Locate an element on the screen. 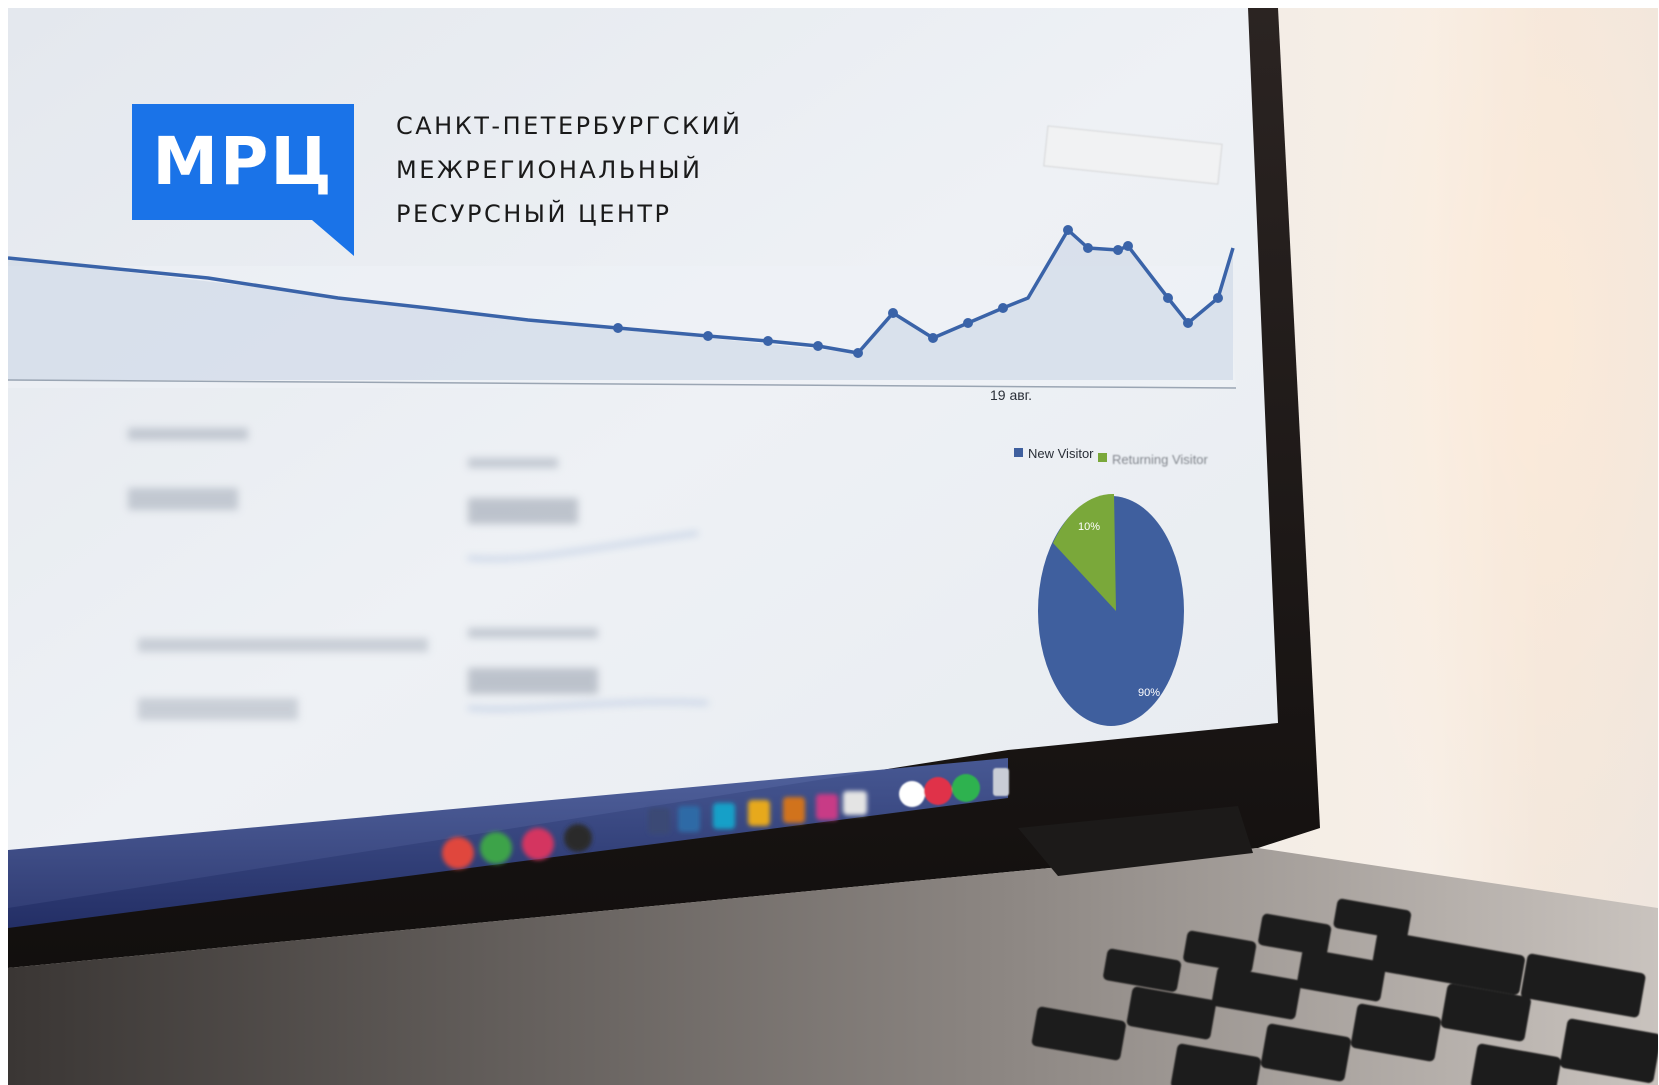  legend-returning-swatch is located at coordinates (1102, 457).